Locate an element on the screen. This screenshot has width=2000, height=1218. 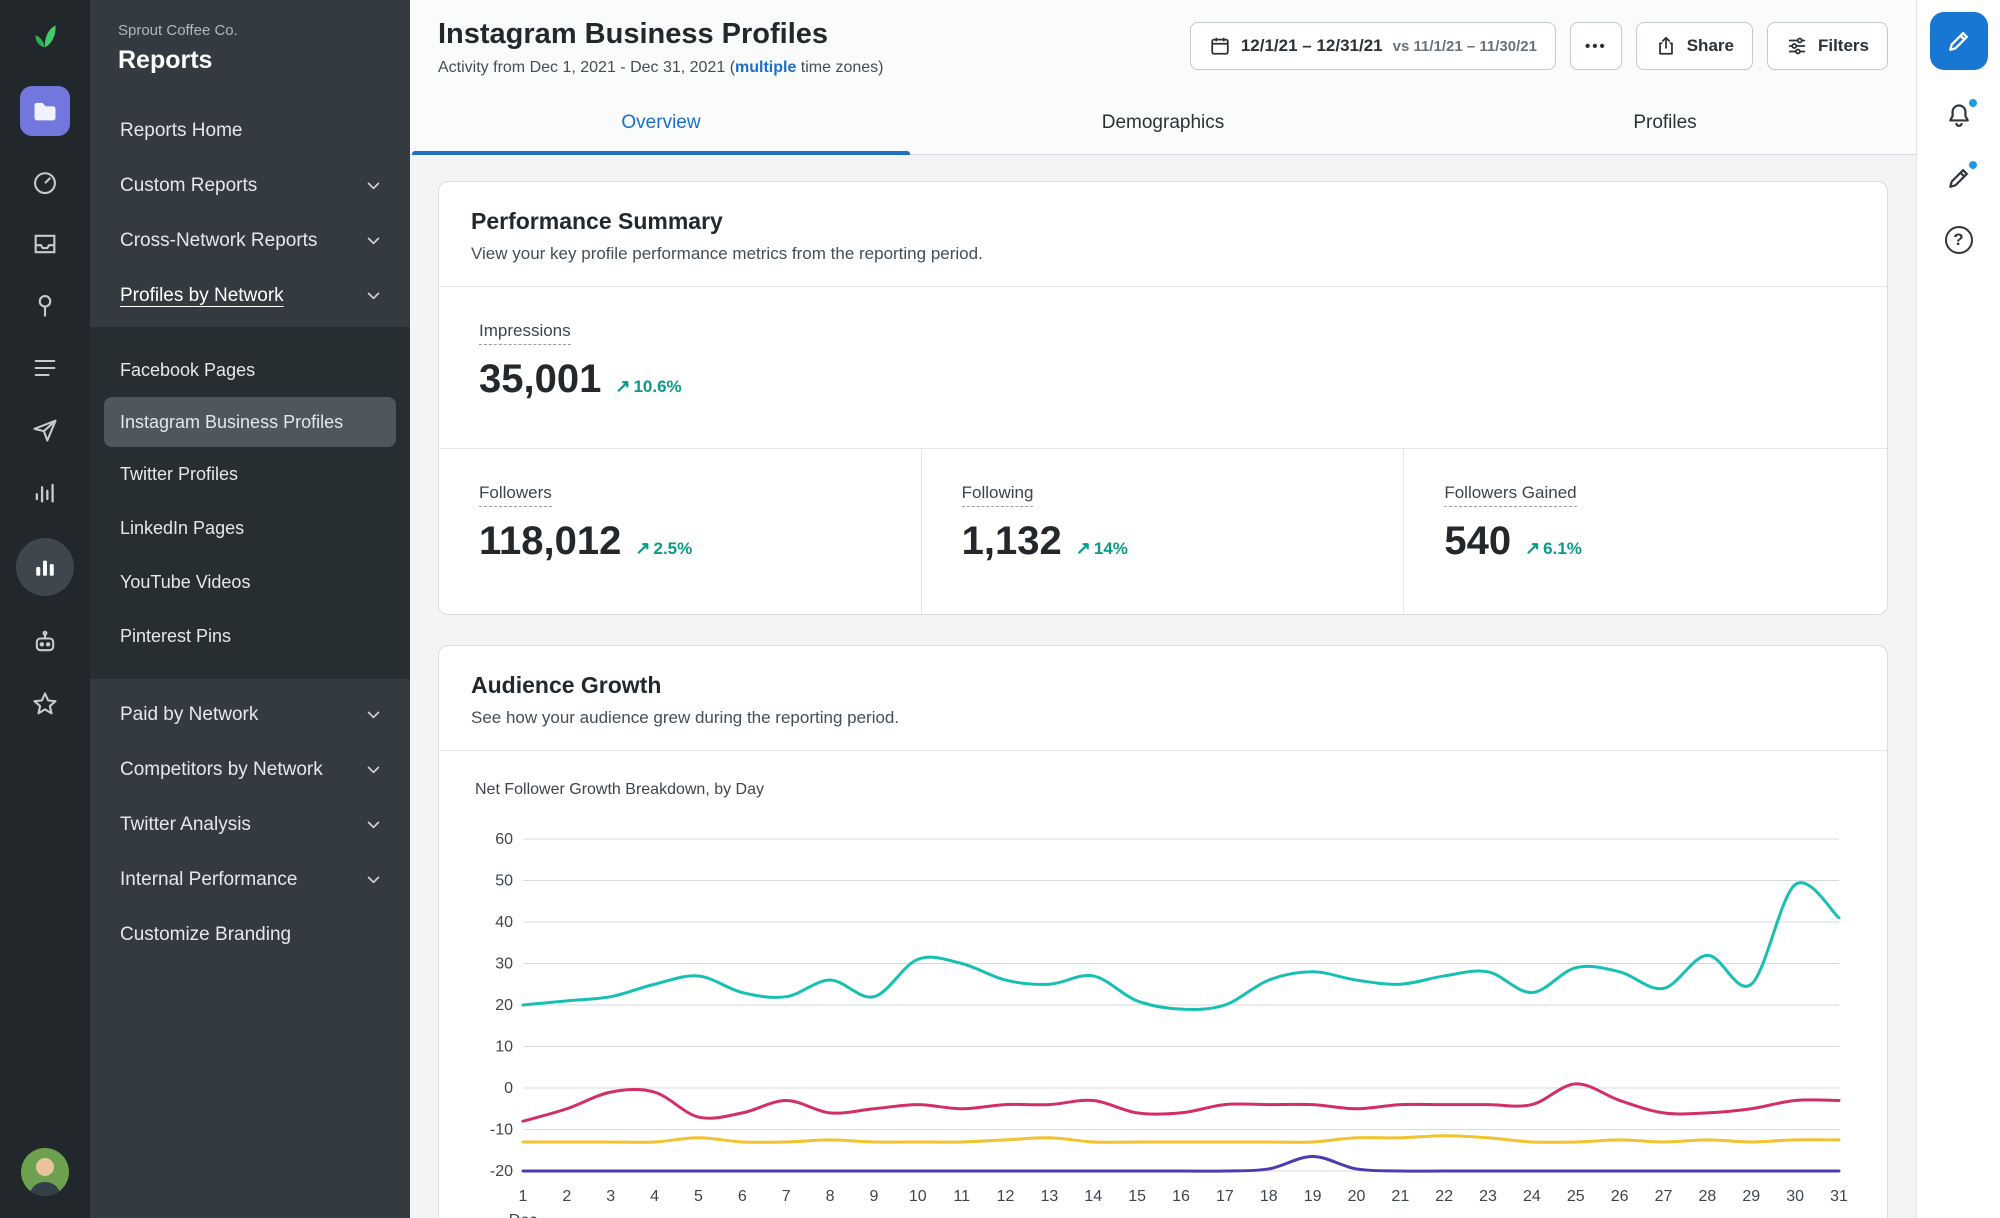
user-avatar is located at coordinates (45, 1172).